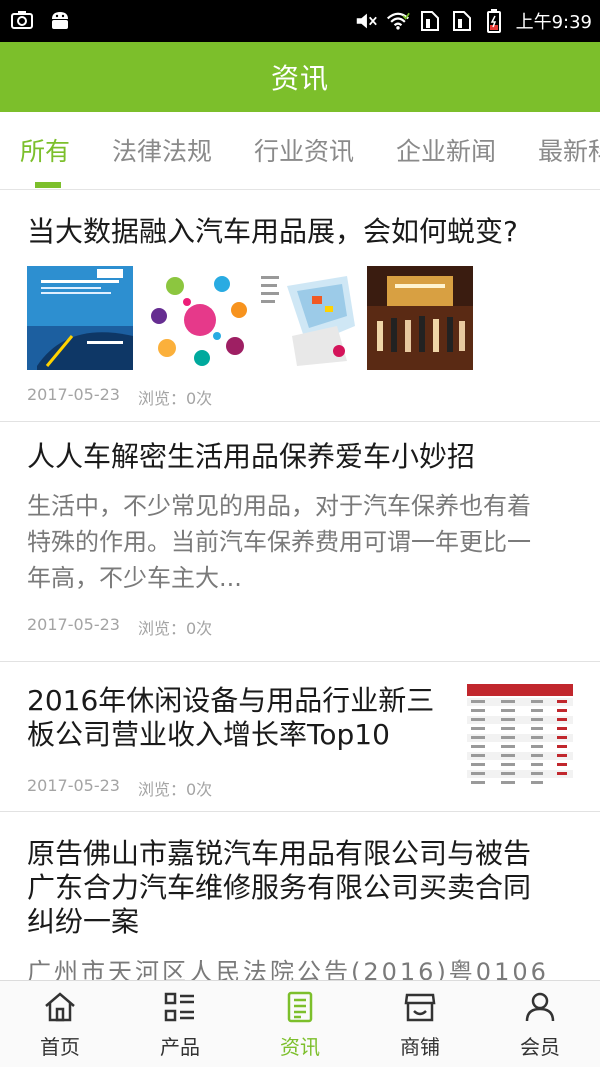  I want to click on screenshot-icon, so click(22, 20).